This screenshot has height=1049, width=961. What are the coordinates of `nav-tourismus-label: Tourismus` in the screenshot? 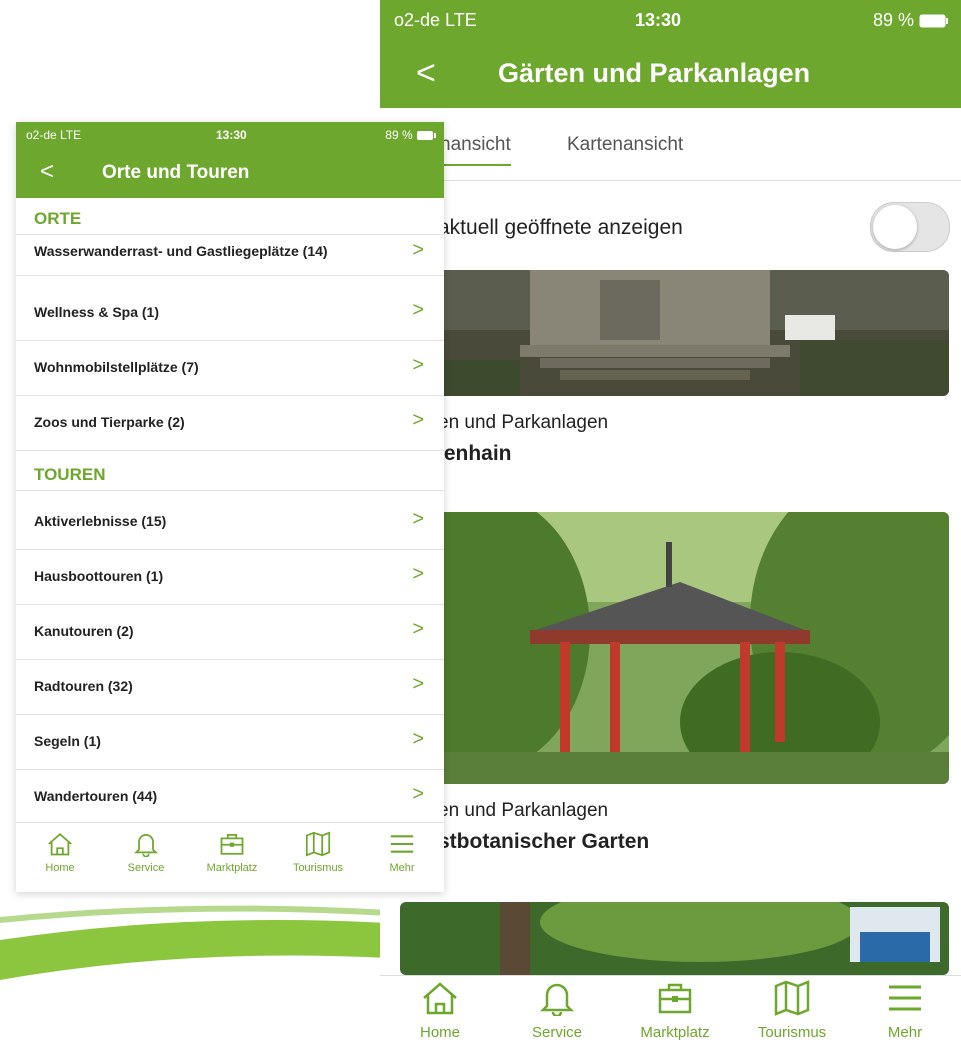 It's located at (792, 1032).